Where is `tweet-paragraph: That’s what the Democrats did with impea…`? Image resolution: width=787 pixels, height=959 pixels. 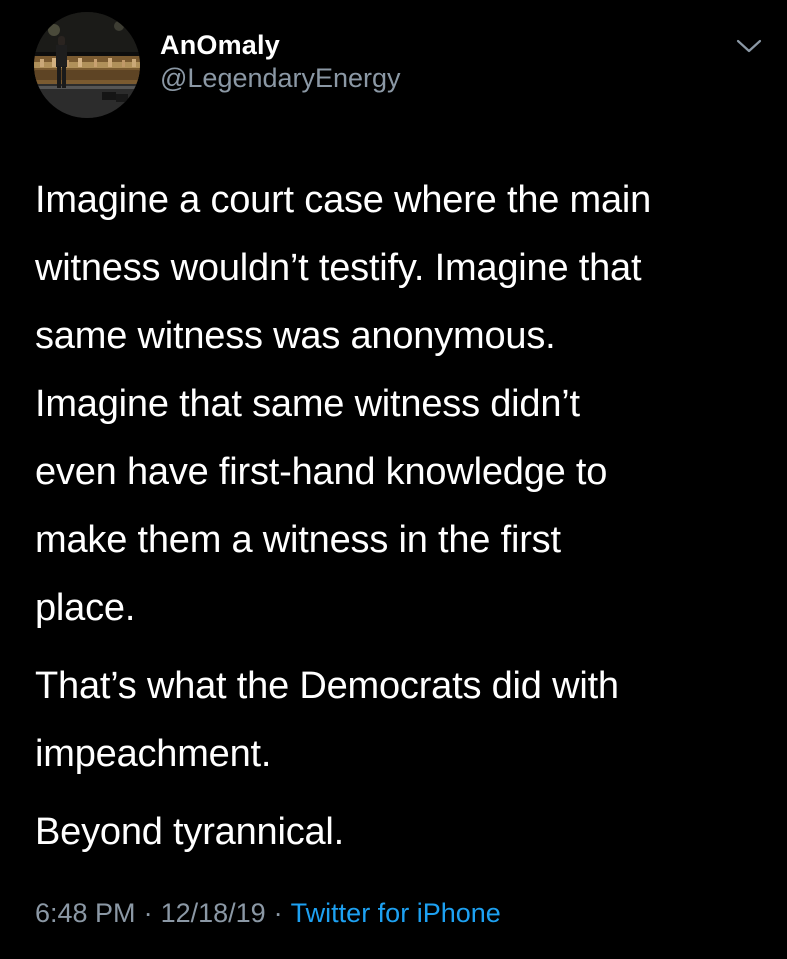
tweet-paragraph: That’s what the Democrats did with impea… is located at coordinates (327, 720).